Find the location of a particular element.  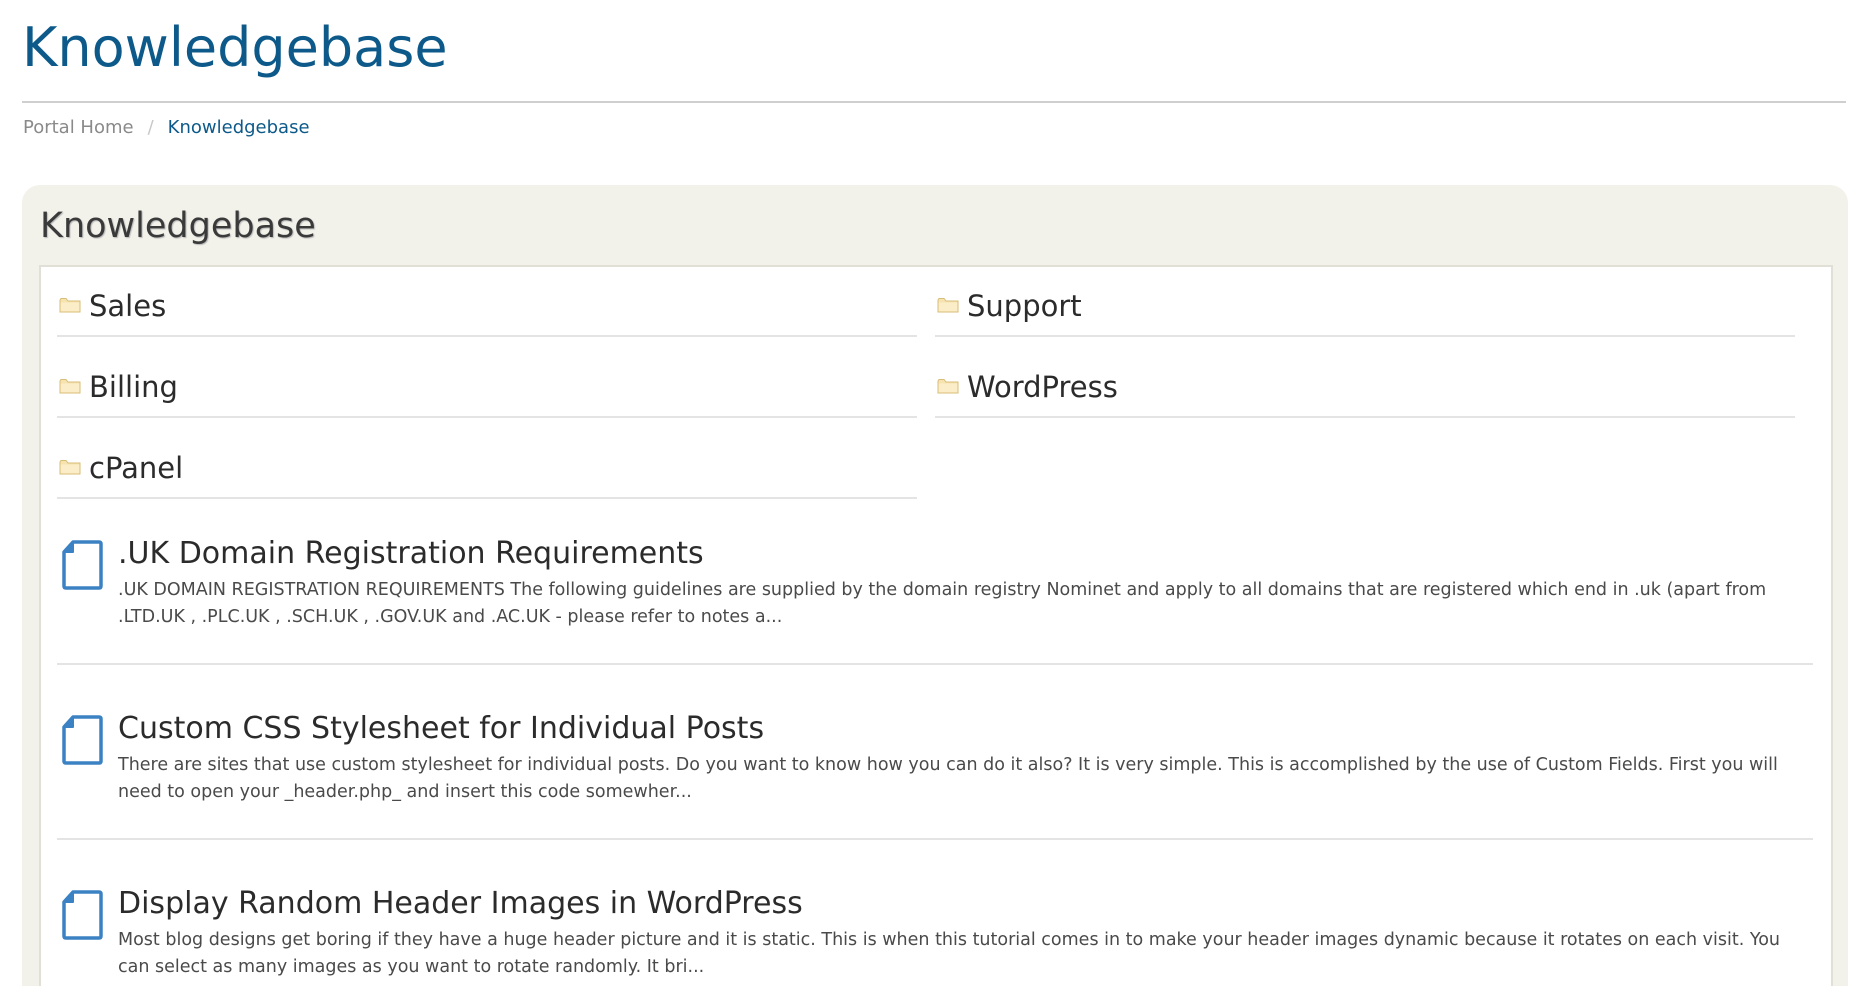

category-label: Support is located at coordinates (1024, 306).